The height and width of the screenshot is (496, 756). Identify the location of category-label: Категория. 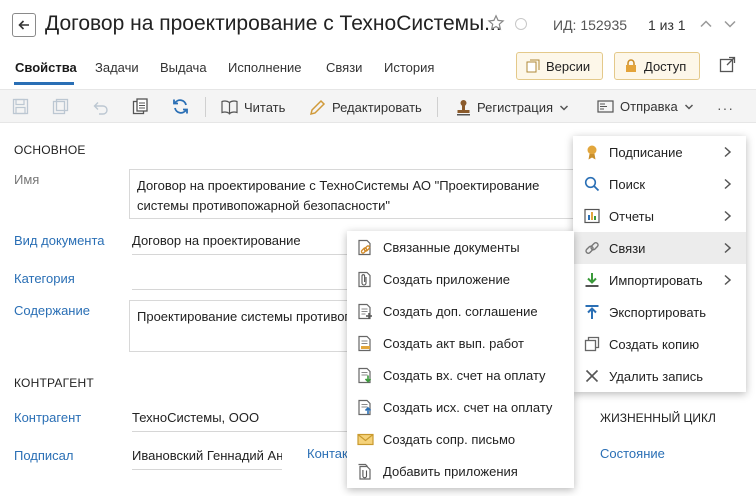
(44, 278).